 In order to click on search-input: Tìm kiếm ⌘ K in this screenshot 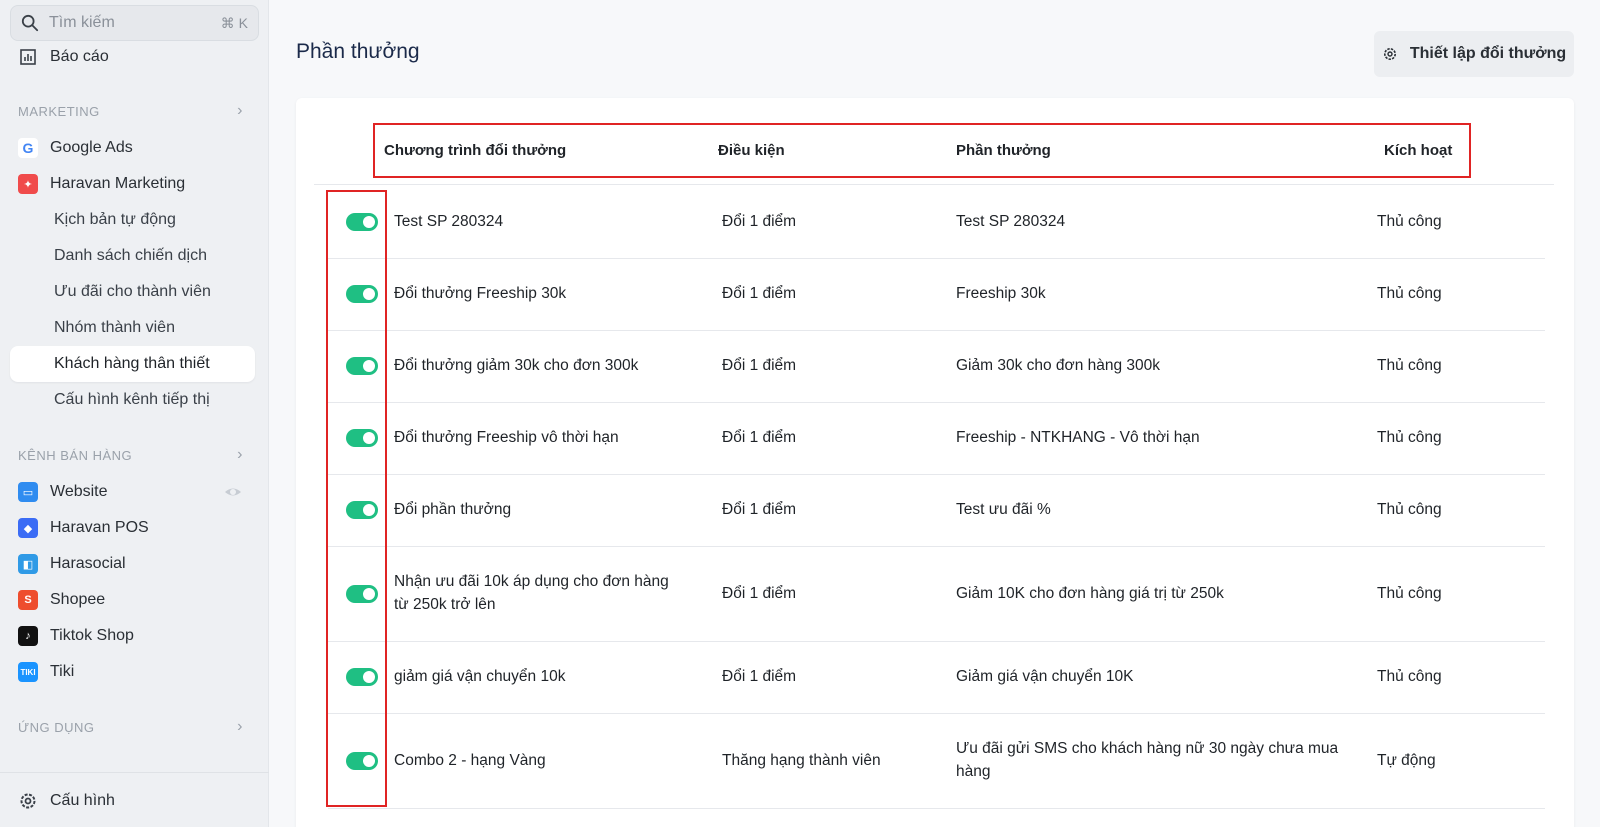, I will do `click(134, 23)`.